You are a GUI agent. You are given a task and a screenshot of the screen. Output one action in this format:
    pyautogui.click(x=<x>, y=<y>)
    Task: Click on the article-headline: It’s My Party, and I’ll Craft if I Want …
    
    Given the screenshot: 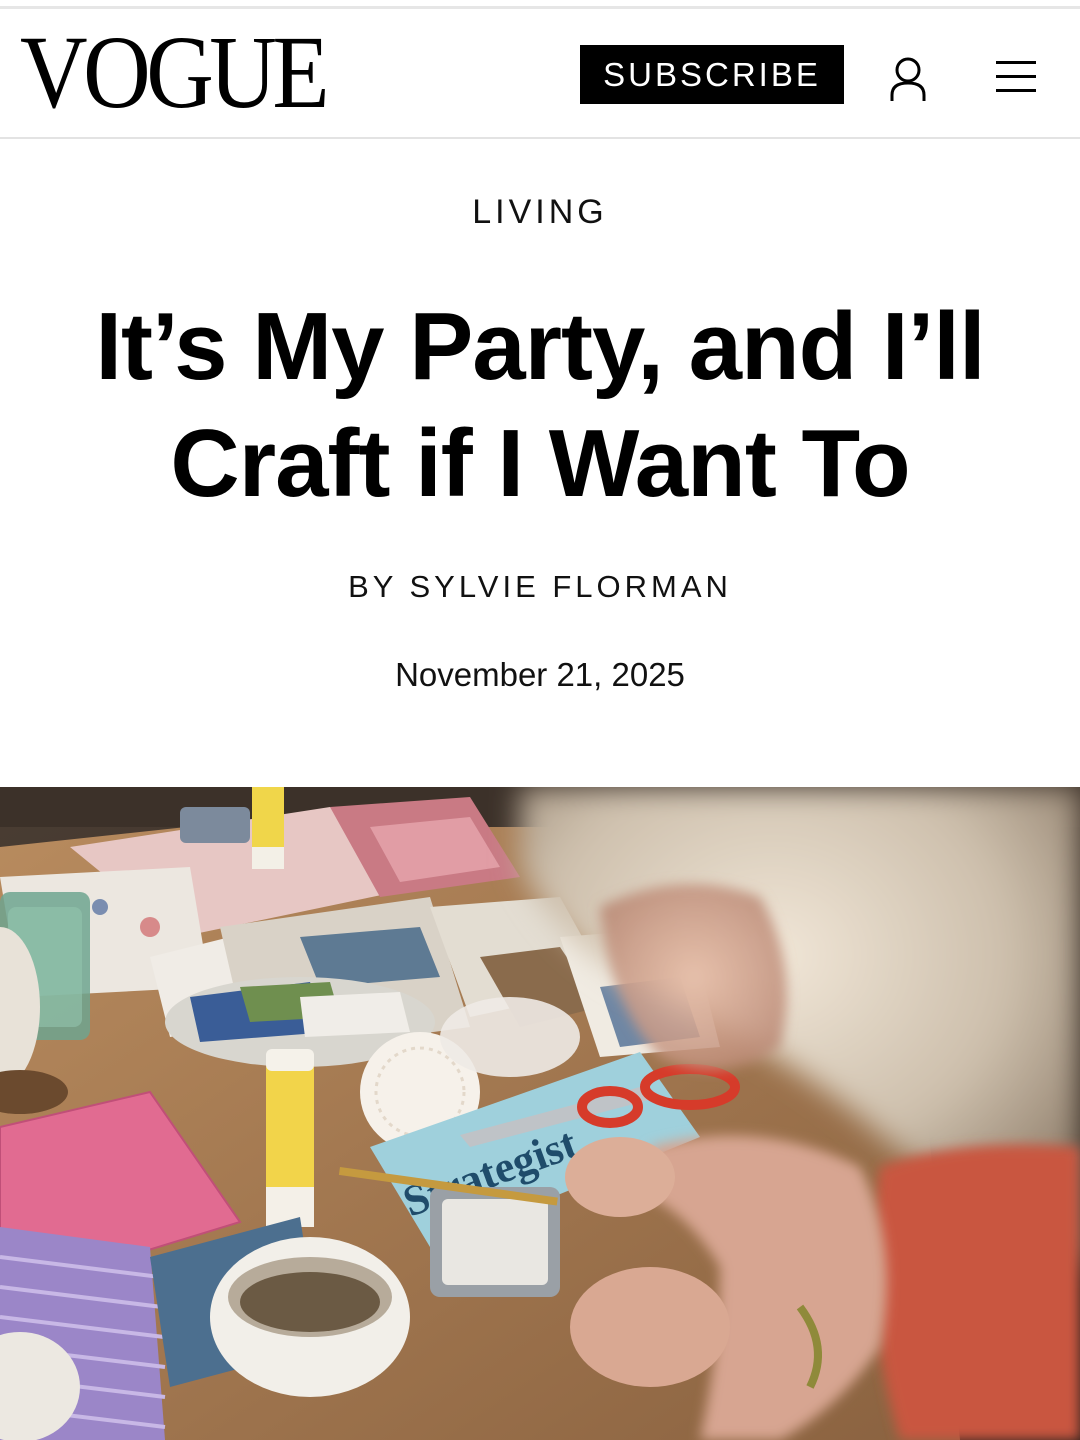 What is the action you would take?
    pyautogui.click(x=540, y=405)
    